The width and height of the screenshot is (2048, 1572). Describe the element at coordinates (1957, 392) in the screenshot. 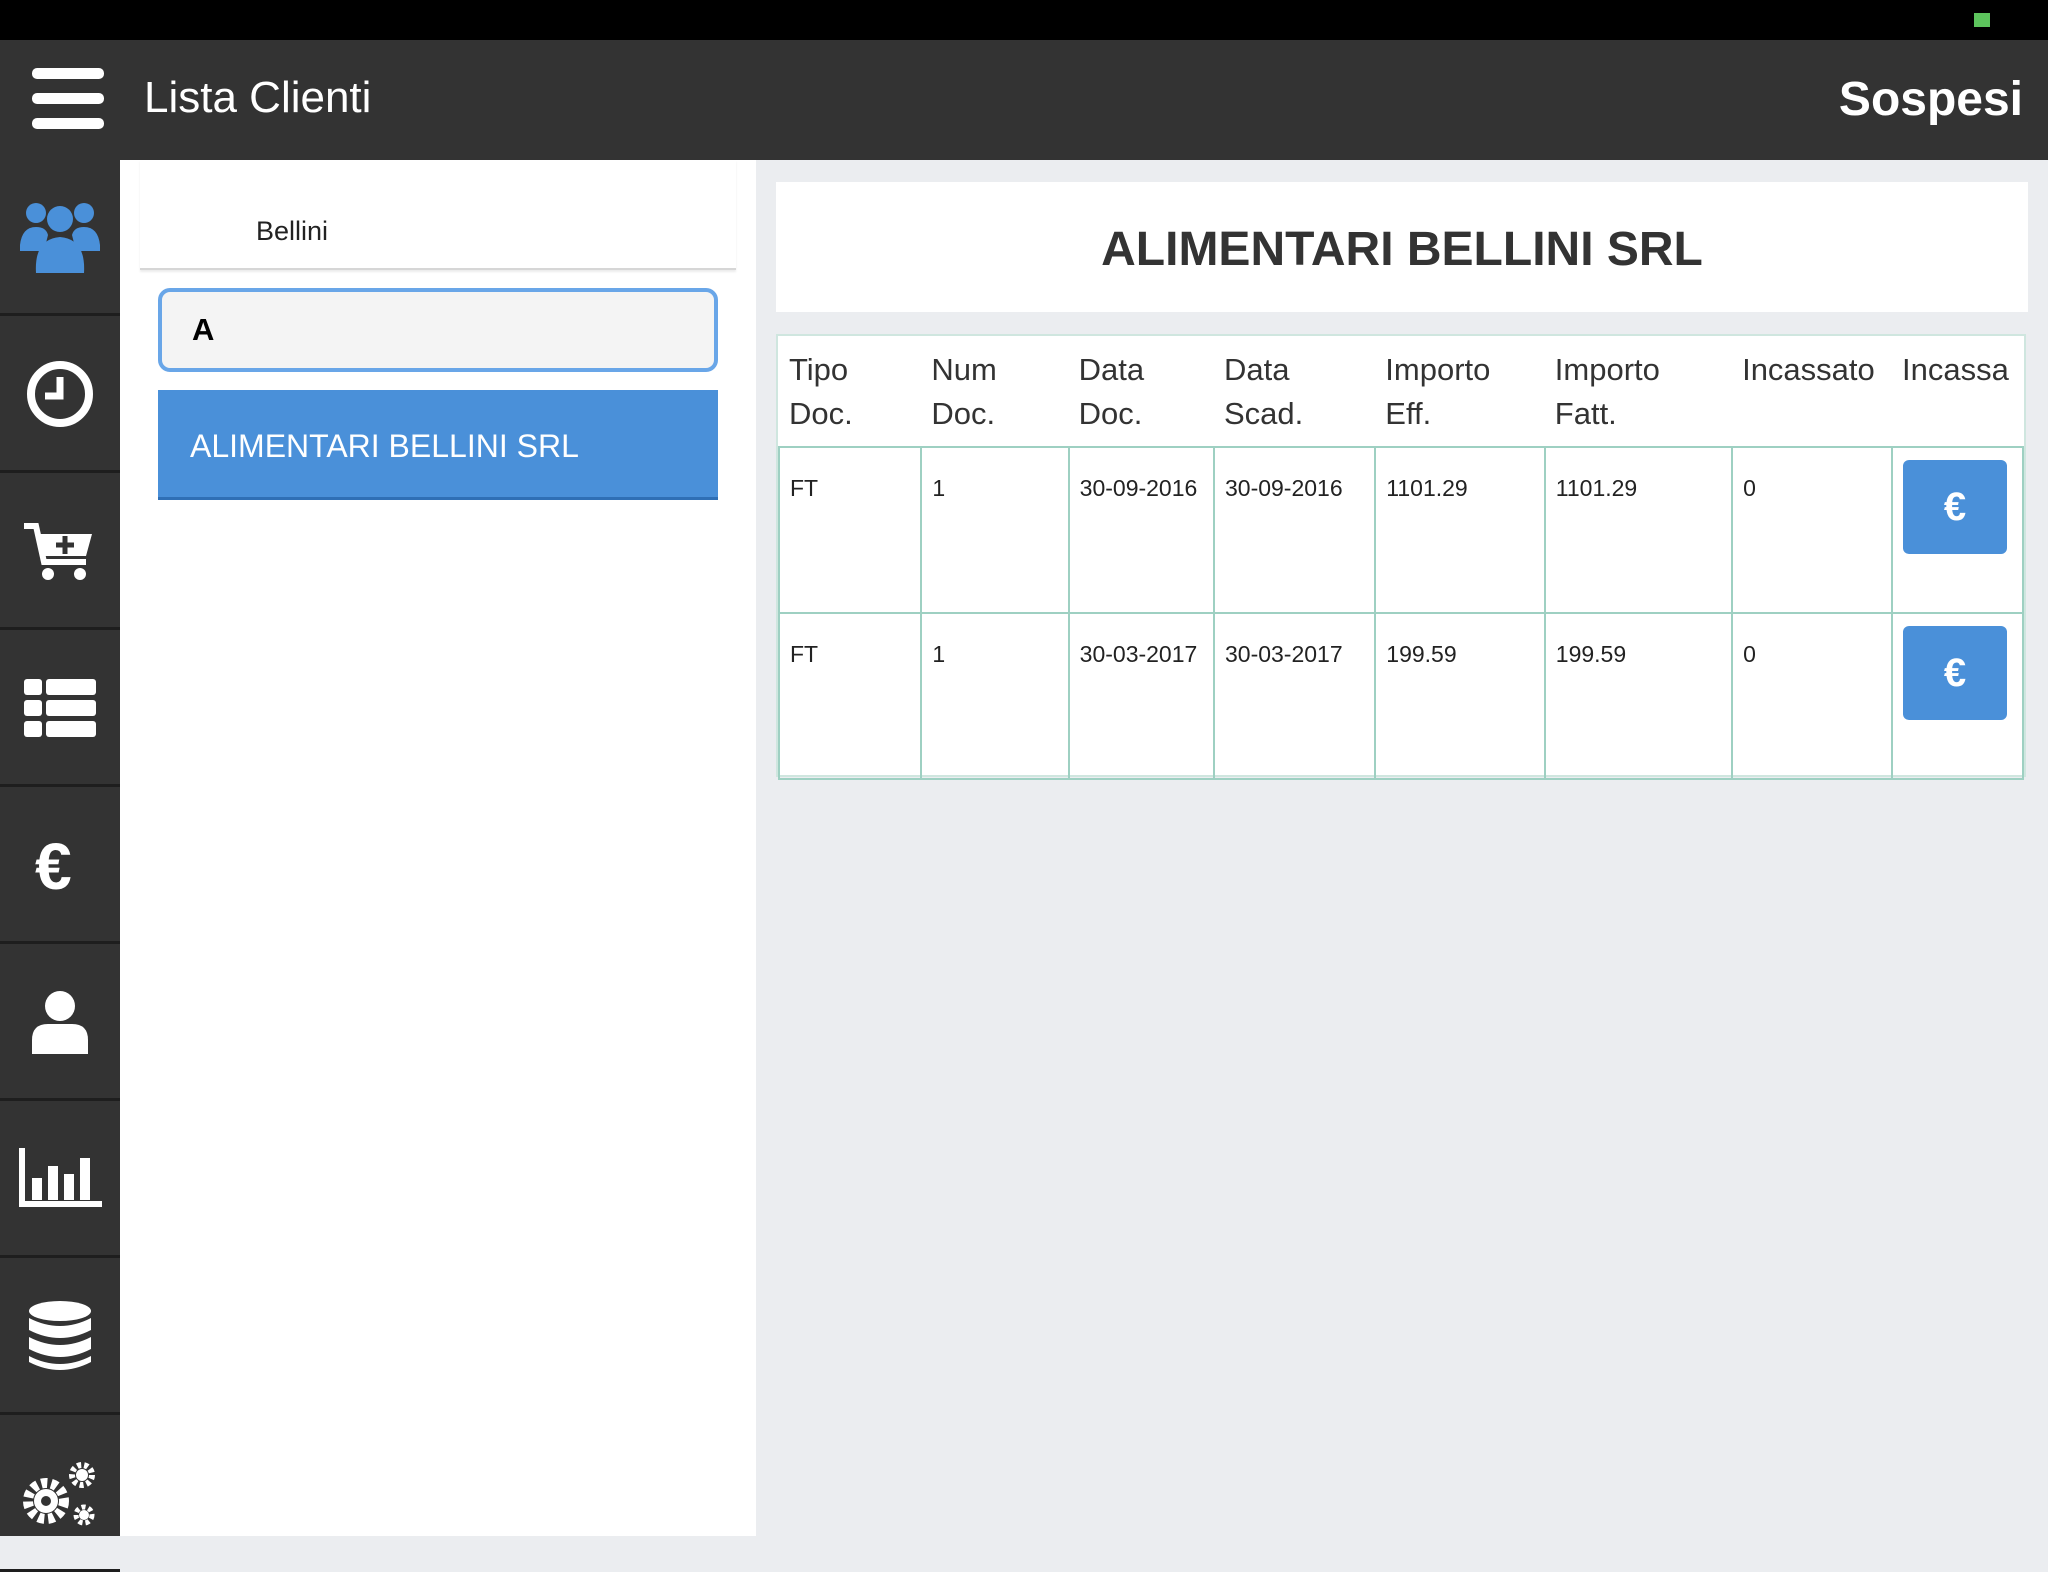

I see `column-header: Incassa` at that location.